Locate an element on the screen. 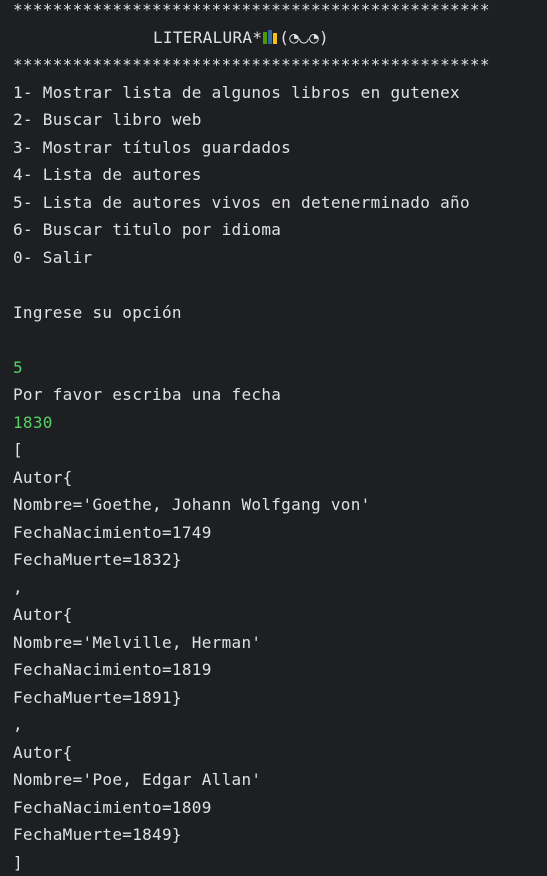 The height and width of the screenshot is (876, 547). menu-item-2: 2- Buscar libro web is located at coordinates (278, 120).